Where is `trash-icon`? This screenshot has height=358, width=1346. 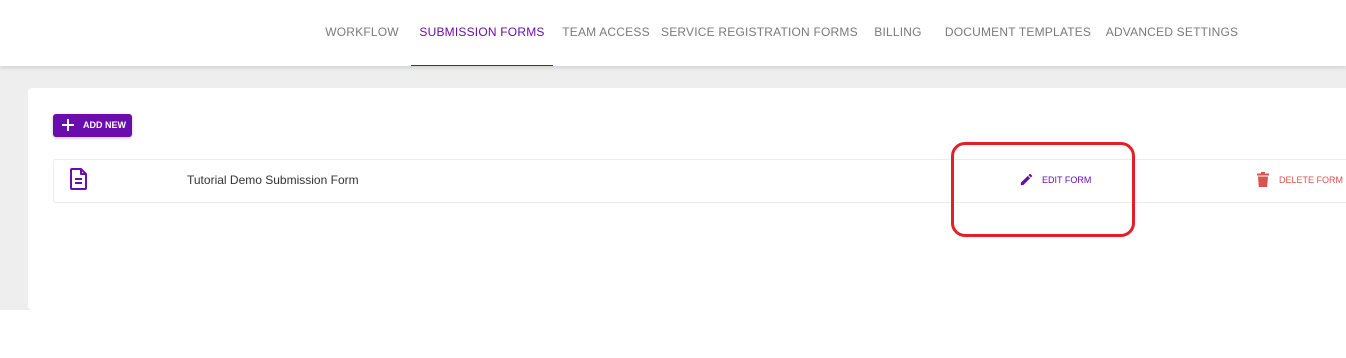
trash-icon is located at coordinates (1263, 179).